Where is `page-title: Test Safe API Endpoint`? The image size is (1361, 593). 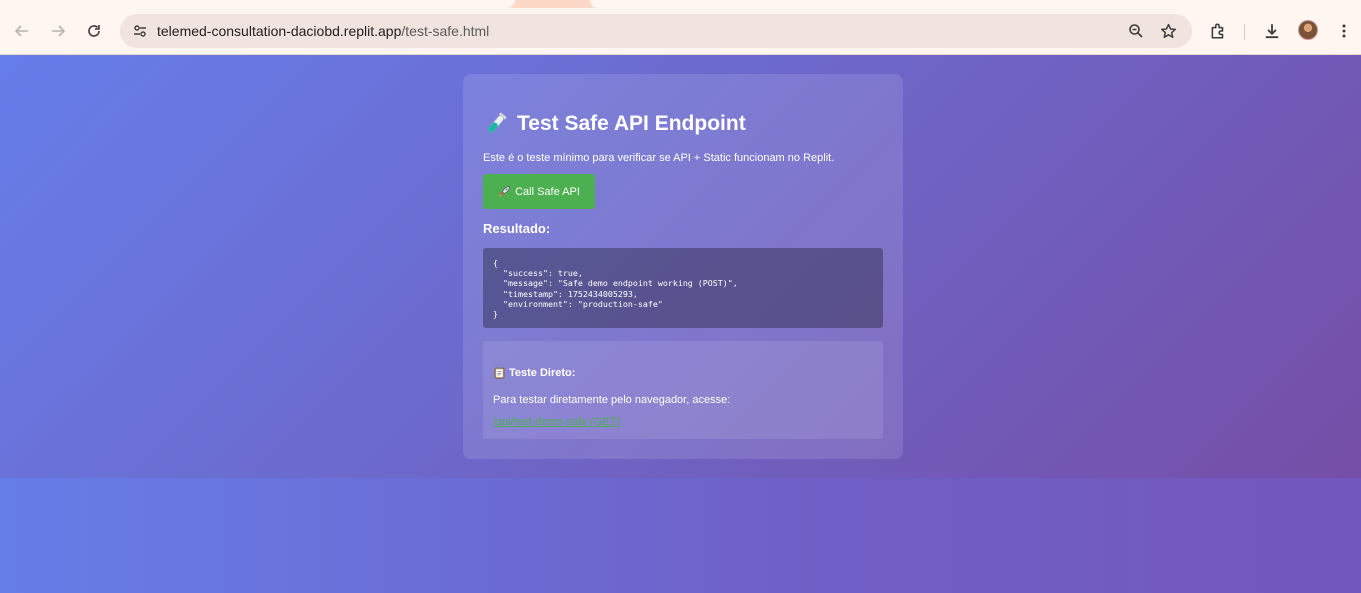
page-title: Test Safe API Endpoint is located at coordinates (614, 124).